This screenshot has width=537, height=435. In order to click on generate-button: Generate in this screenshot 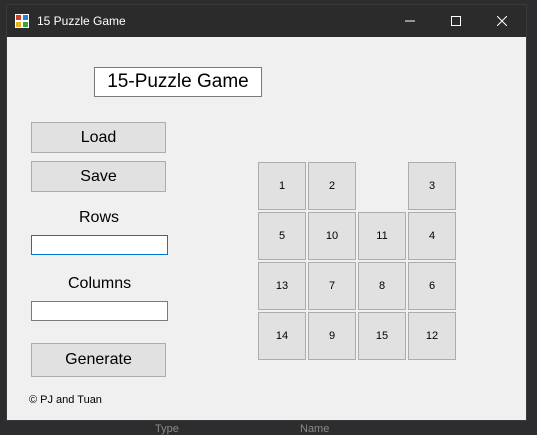, I will do `click(98, 360)`.